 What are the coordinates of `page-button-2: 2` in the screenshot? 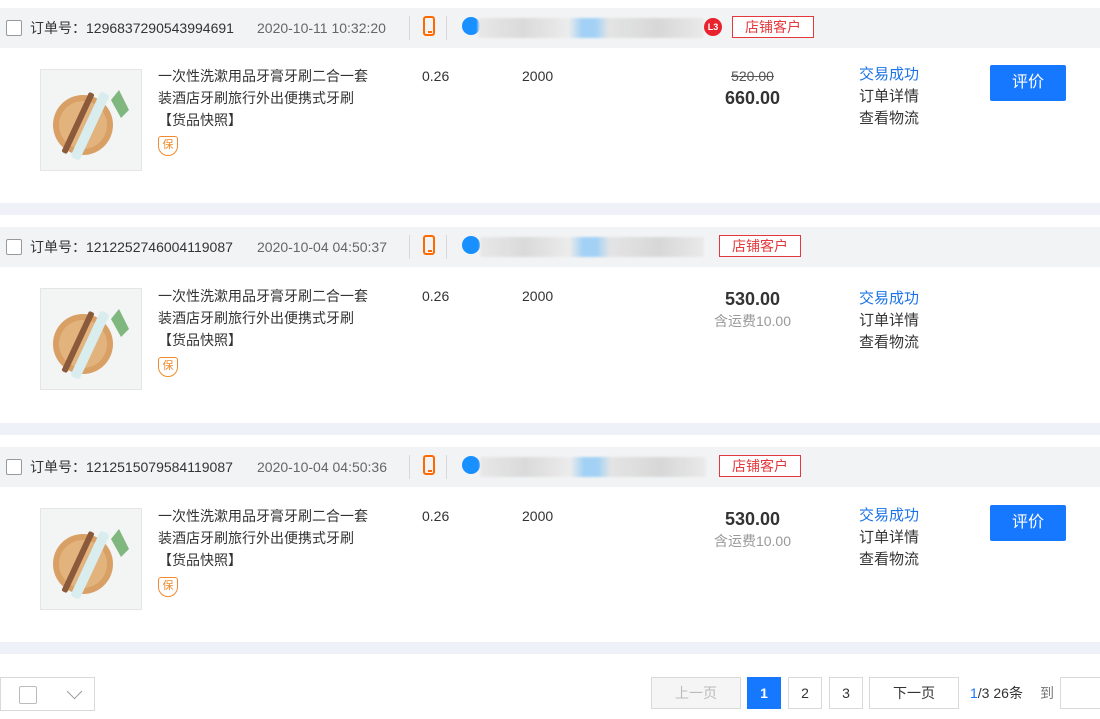 It's located at (805, 693).